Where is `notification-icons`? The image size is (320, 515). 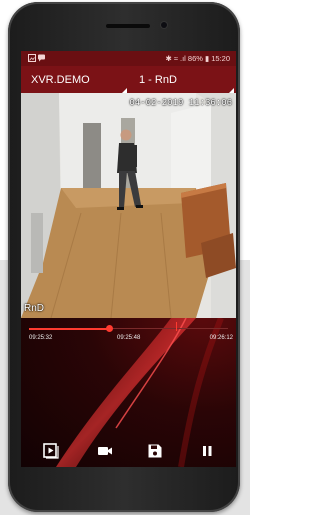
notification-icons is located at coordinates (37, 59).